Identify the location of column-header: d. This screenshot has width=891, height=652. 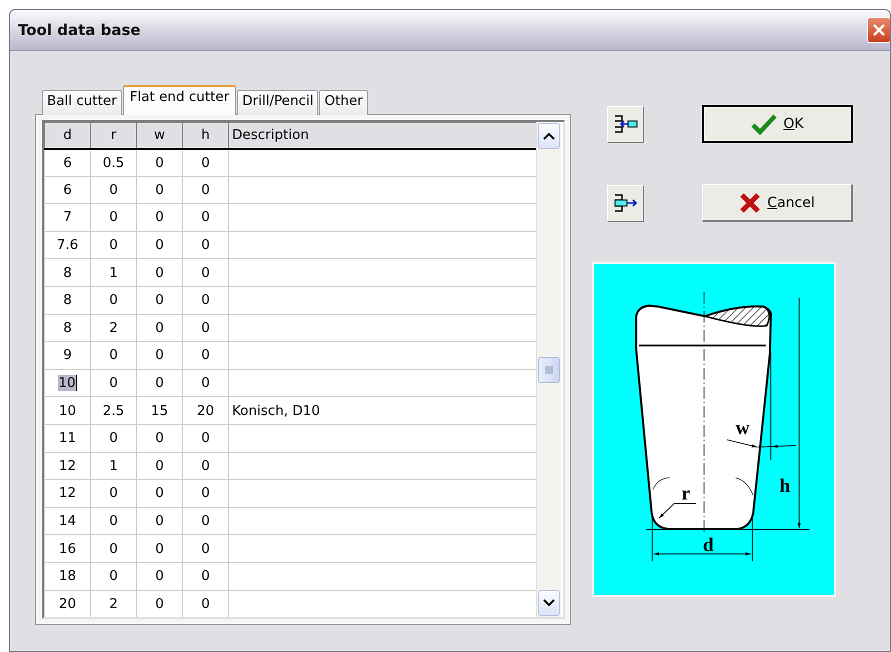
(67, 135).